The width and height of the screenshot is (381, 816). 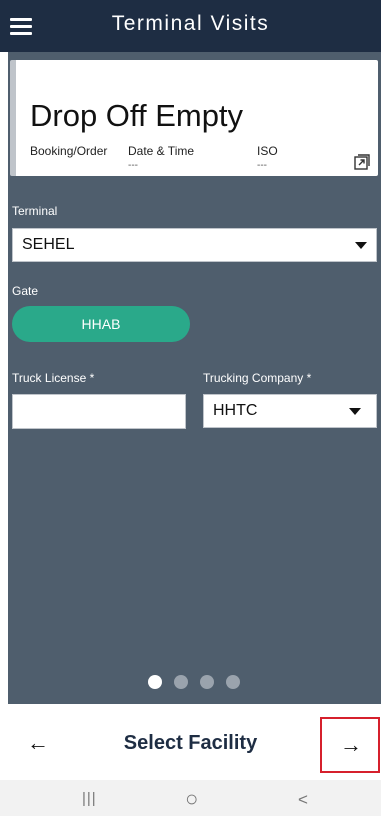 I want to click on gate-label: Gate, so click(x=25, y=291).